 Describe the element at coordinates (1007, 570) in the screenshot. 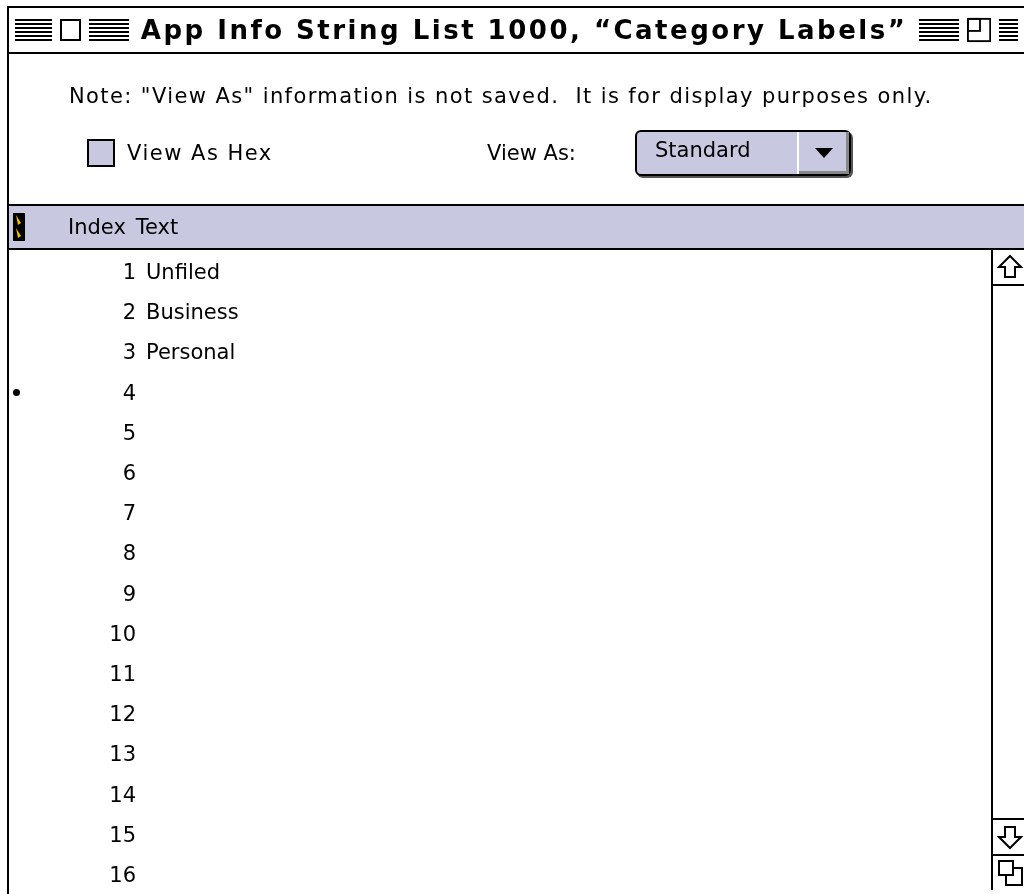

I see `scrollbar` at that location.